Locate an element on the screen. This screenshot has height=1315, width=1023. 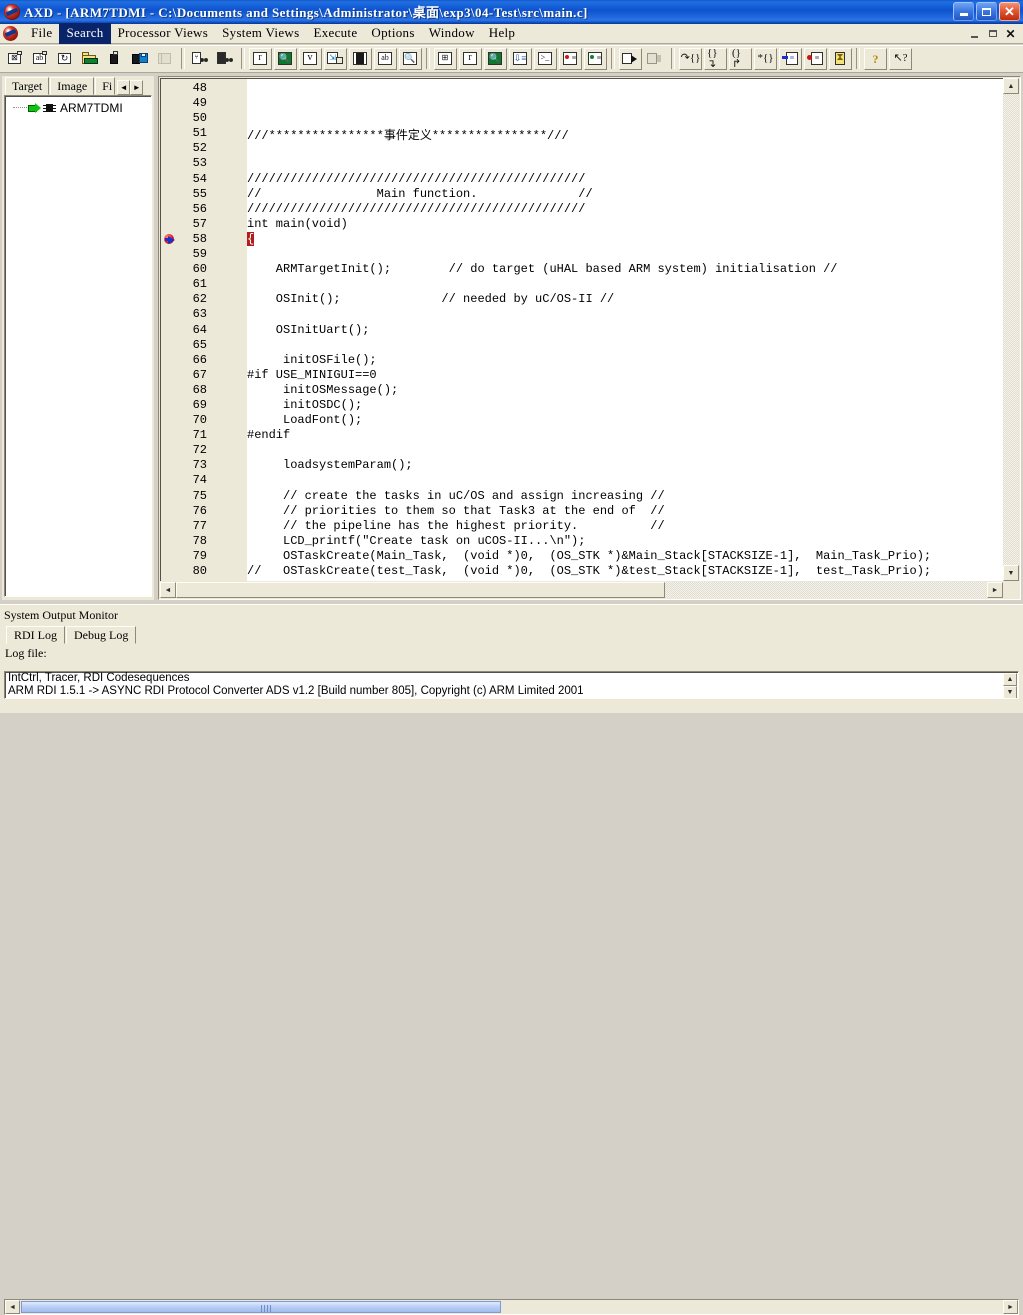
code-line: 69 initOSDC(); is located at coordinates (582, 405).